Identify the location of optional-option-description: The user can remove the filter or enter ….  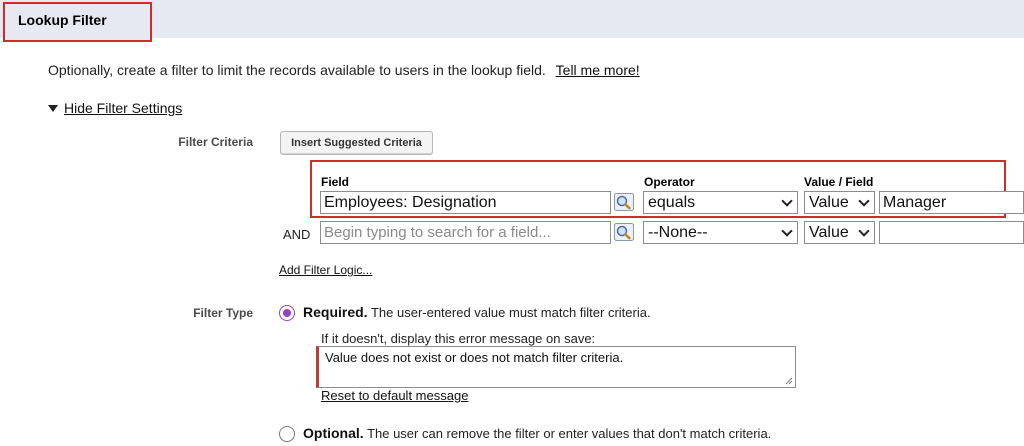
(569, 433).